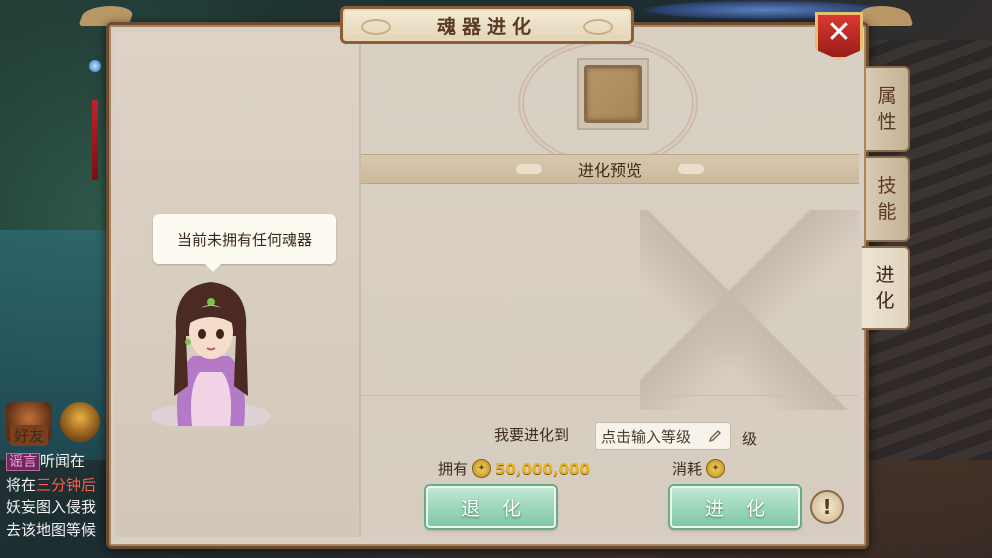 Image resolution: width=992 pixels, height=558 pixels. Describe the element at coordinates (886, 288) in the screenshot. I see `tab-evolve: 进 化` at that location.